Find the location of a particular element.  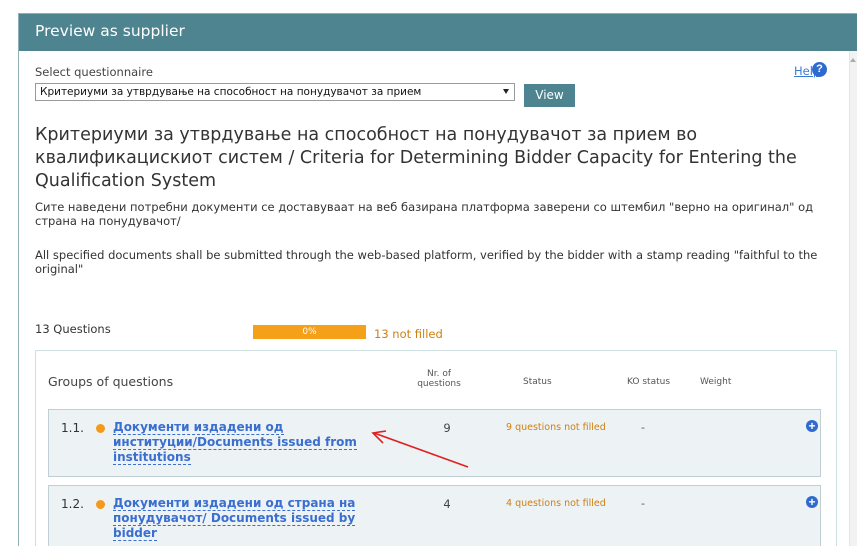

dialog-title: Preview as supplier is located at coordinates (110, 31).